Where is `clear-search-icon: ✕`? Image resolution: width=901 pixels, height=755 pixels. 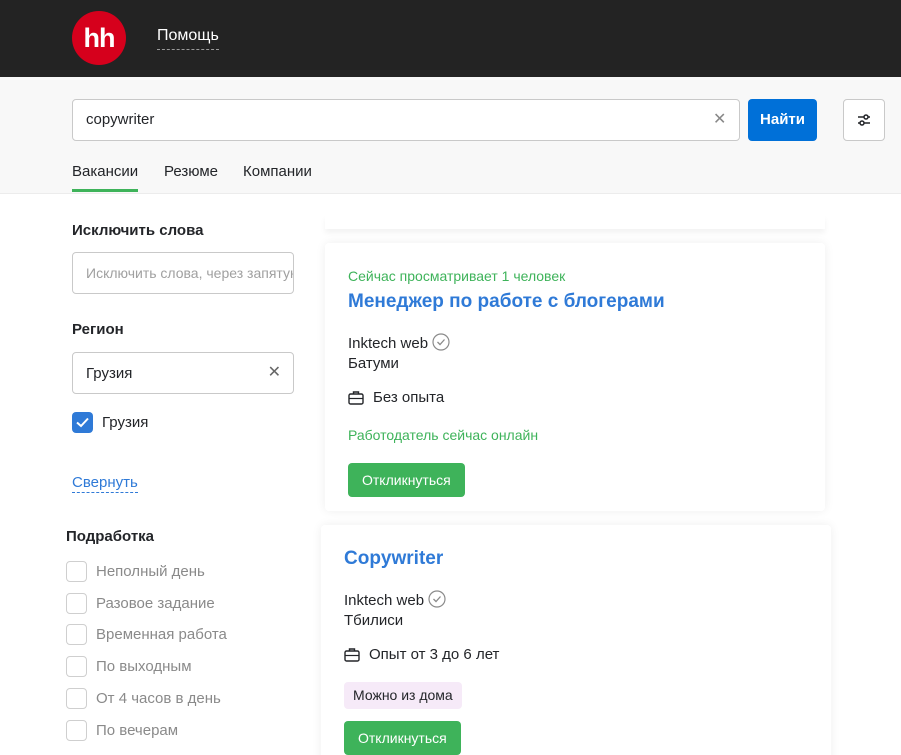
clear-search-icon: ✕ is located at coordinates (720, 120).